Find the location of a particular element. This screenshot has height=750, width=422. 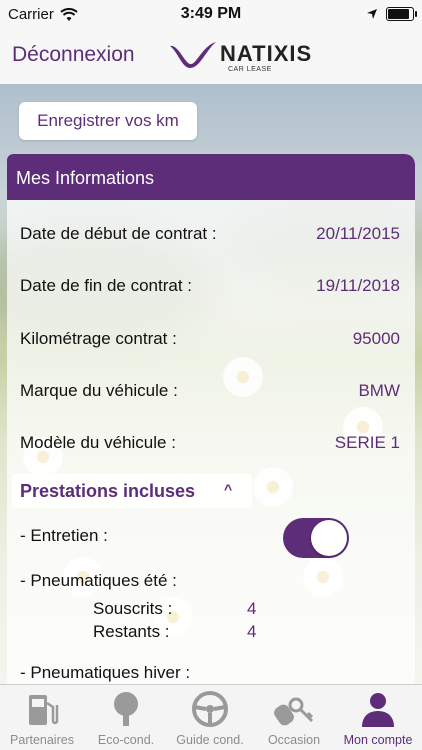

tab-mon-compte: Mon compte is located at coordinates (378, 717).